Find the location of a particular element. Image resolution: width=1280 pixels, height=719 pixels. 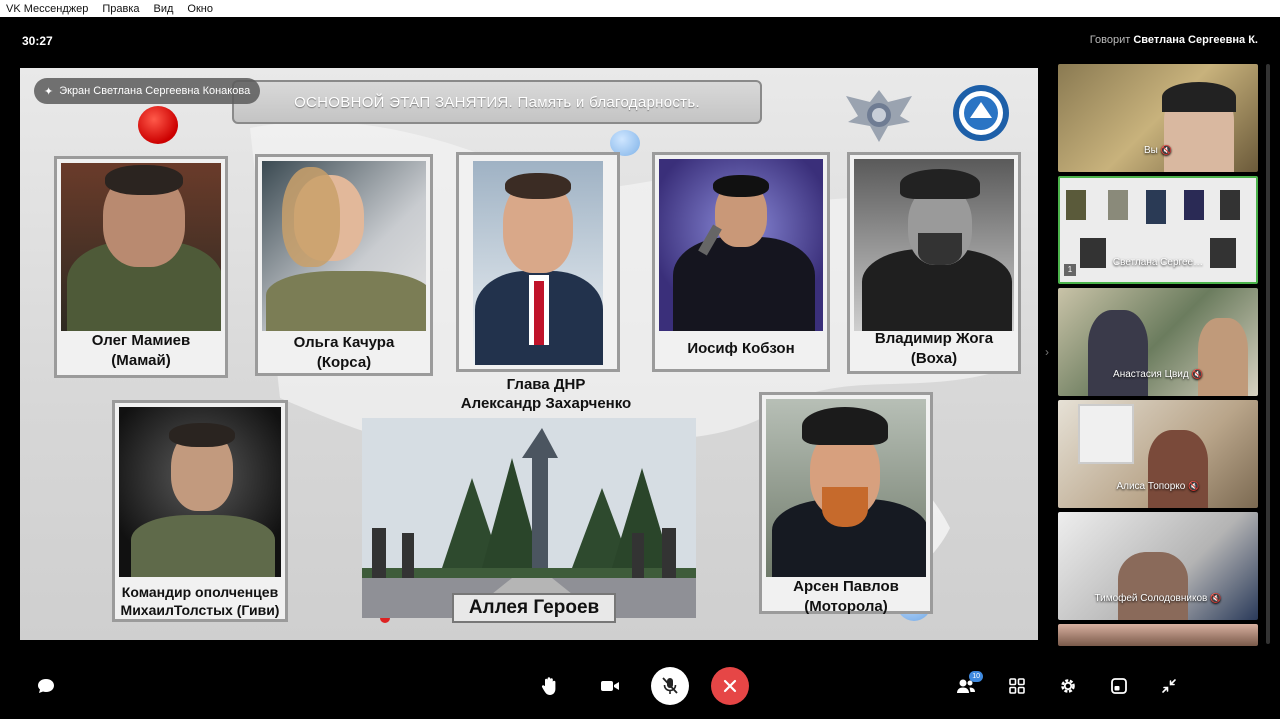

app-title: VK Мессенджер is located at coordinates (47, 8).